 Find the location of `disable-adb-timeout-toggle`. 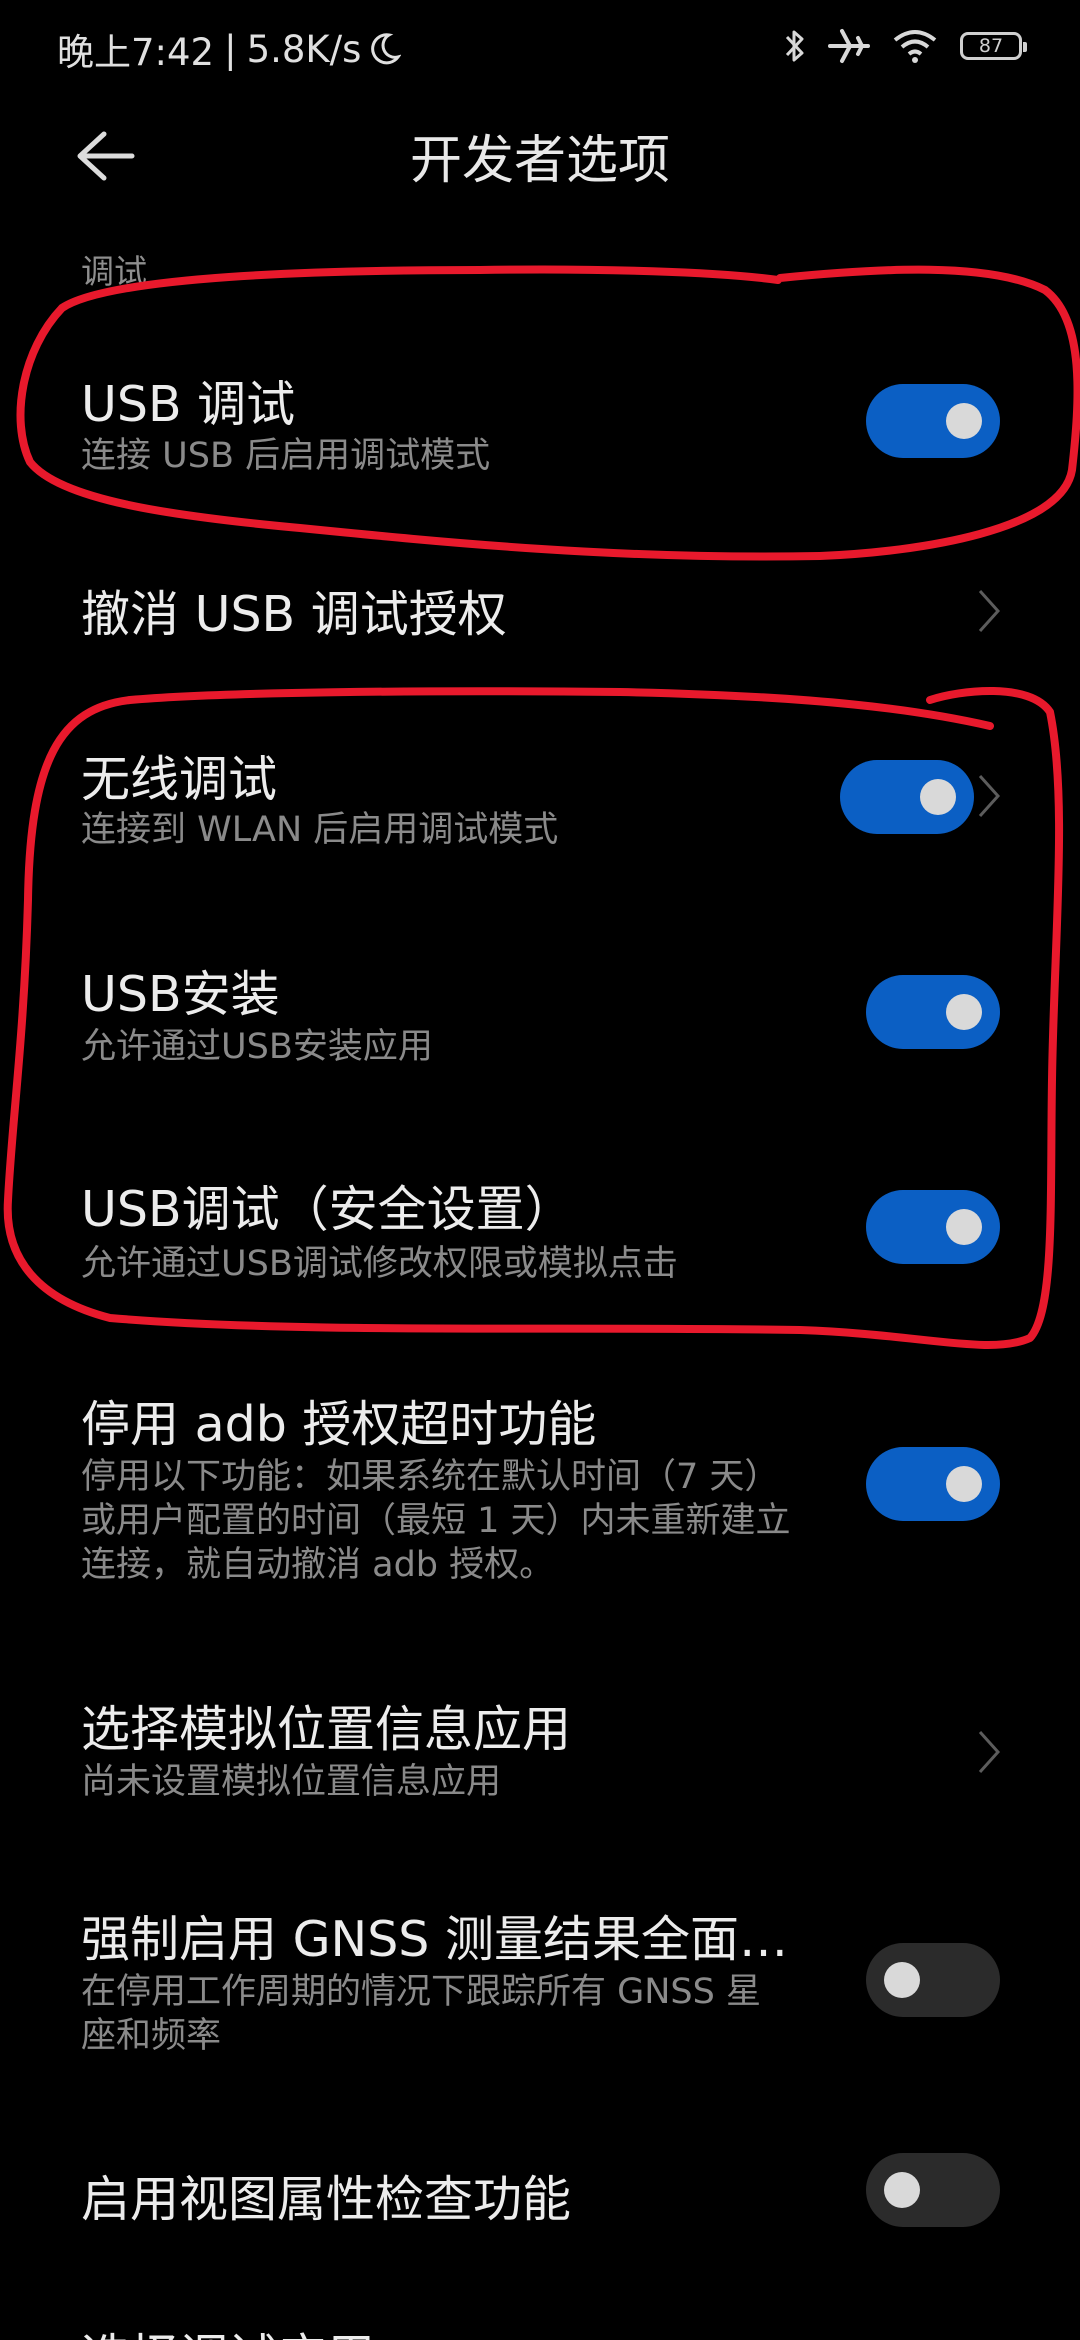

disable-adb-timeout-toggle is located at coordinates (933, 1484).